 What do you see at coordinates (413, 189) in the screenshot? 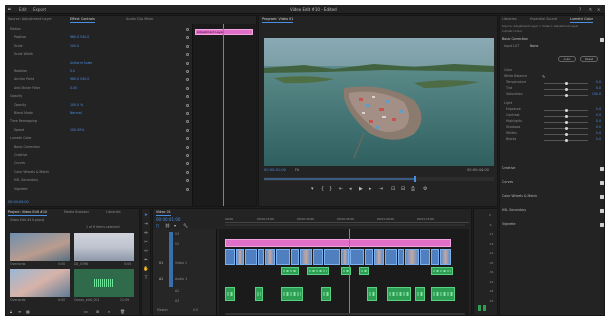
I see `export-frame-icon: ⎙` at bounding box center [413, 189].